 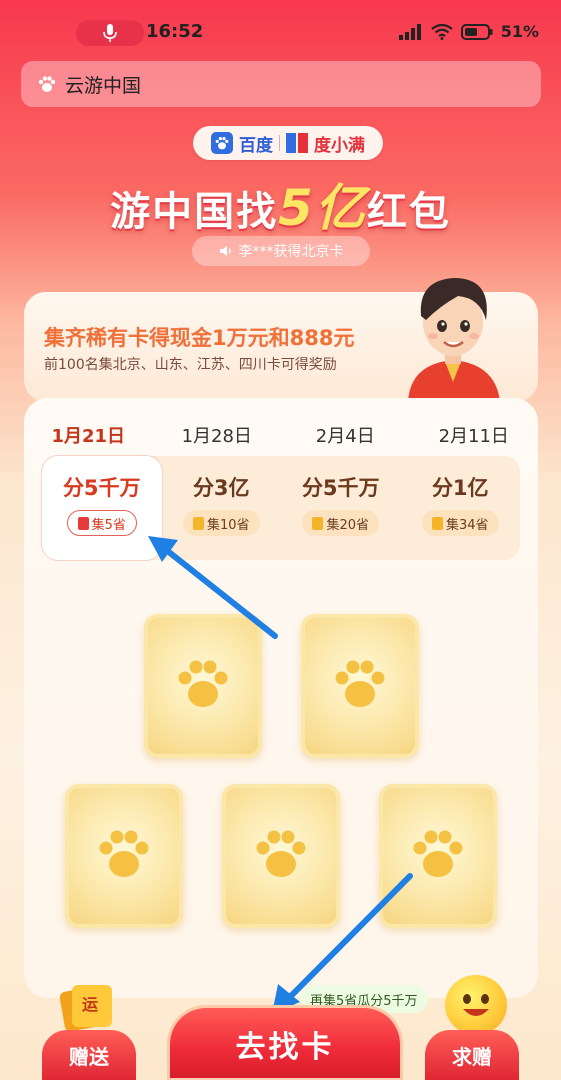 What do you see at coordinates (222, 143) in the screenshot?
I see `baidu-logo-icon` at bounding box center [222, 143].